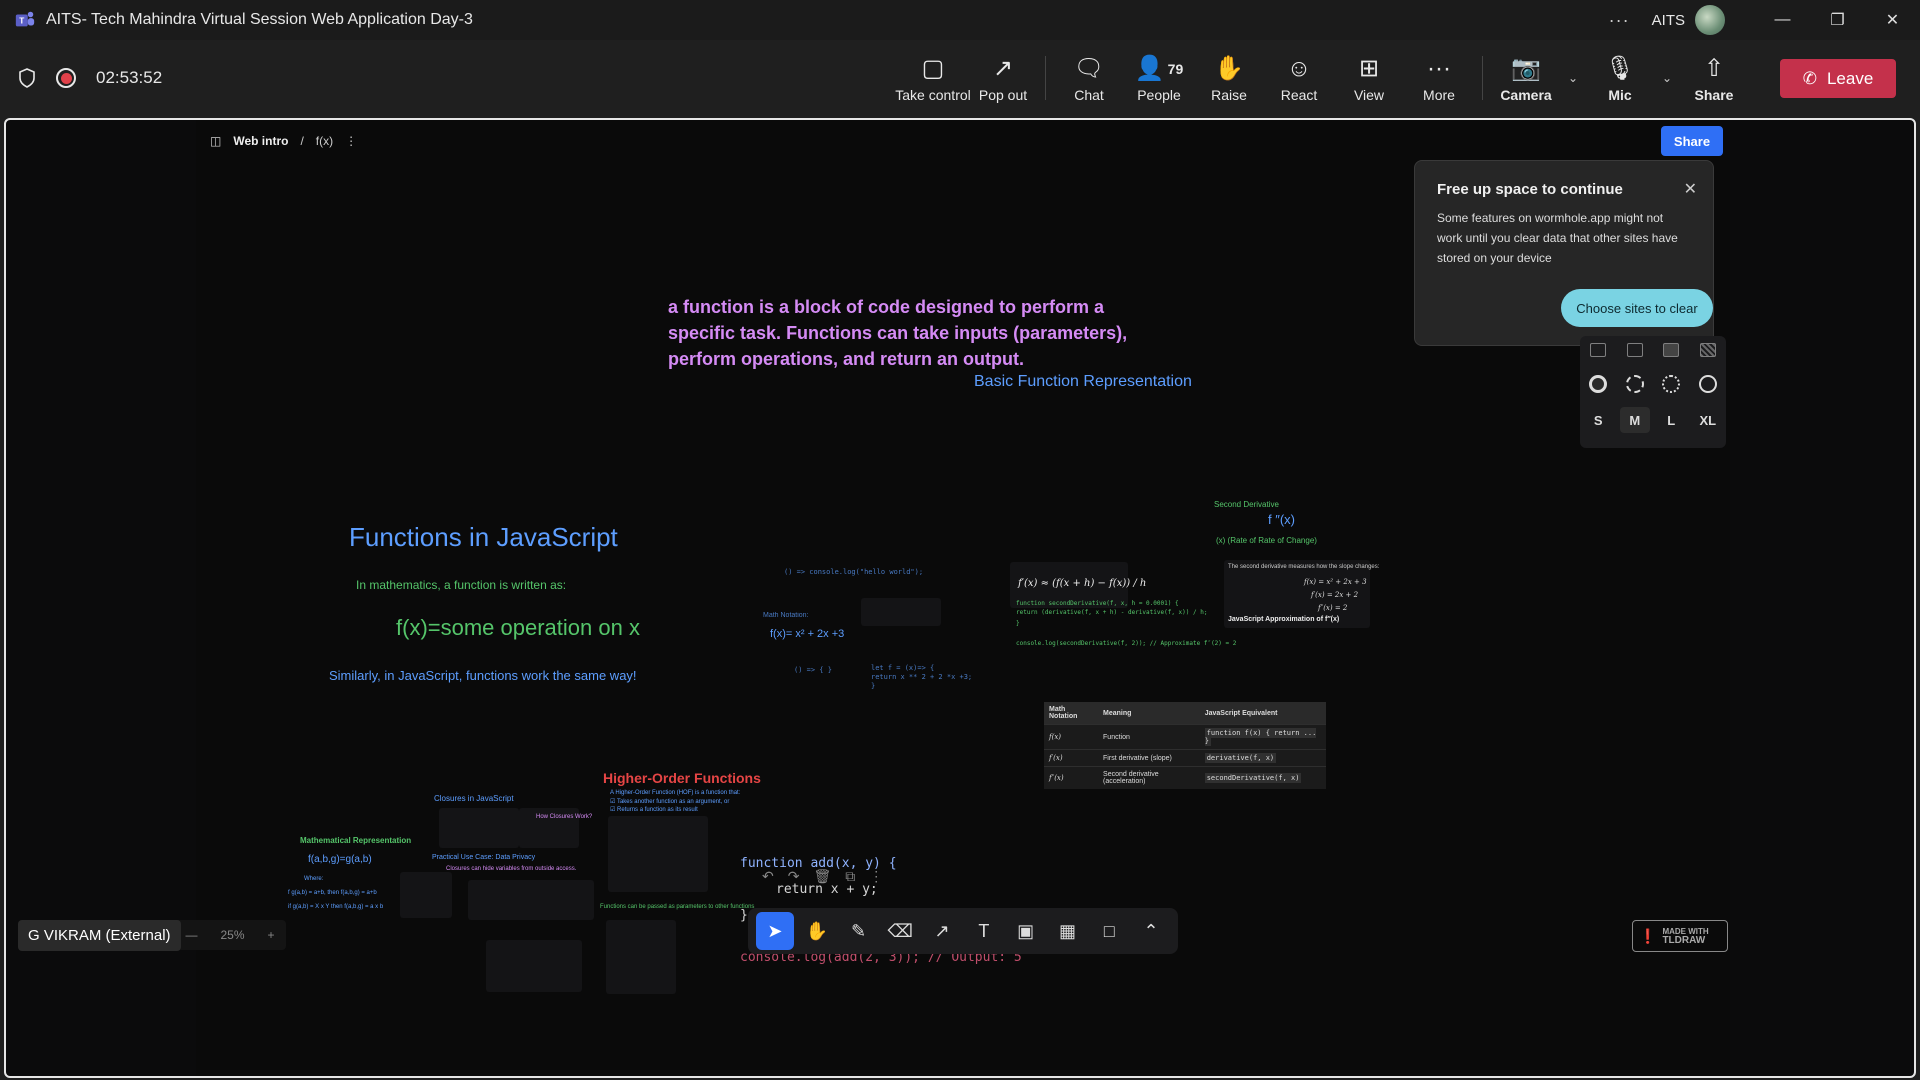 This screenshot has width=1920, height=1080. What do you see at coordinates (682, 778) in the screenshot?
I see `hof-title: Higher-Order Functions` at bounding box center [682, 778].